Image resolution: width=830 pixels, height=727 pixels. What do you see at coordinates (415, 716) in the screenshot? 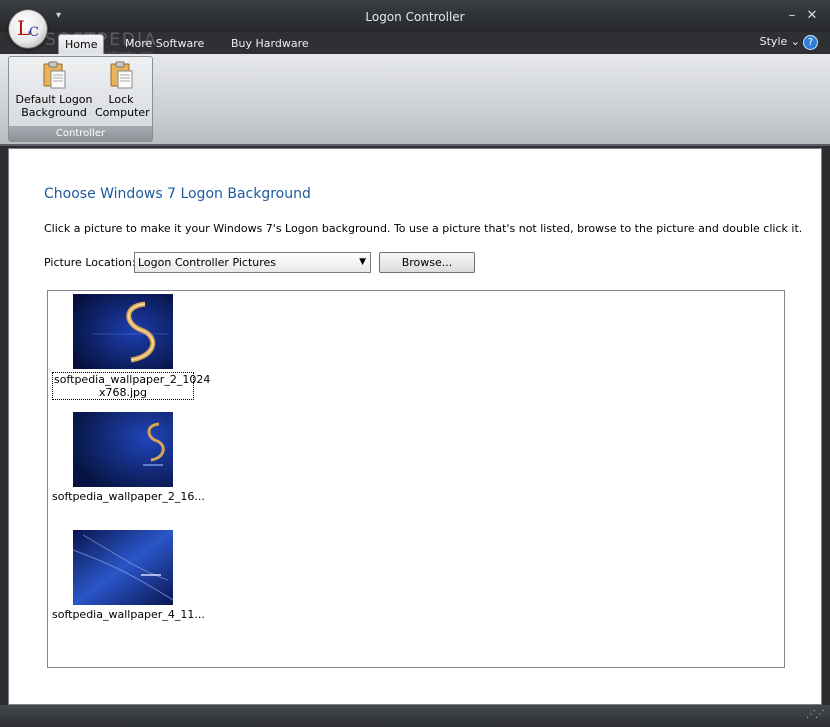
I see `status-bar` at bounding box center [415, 716].